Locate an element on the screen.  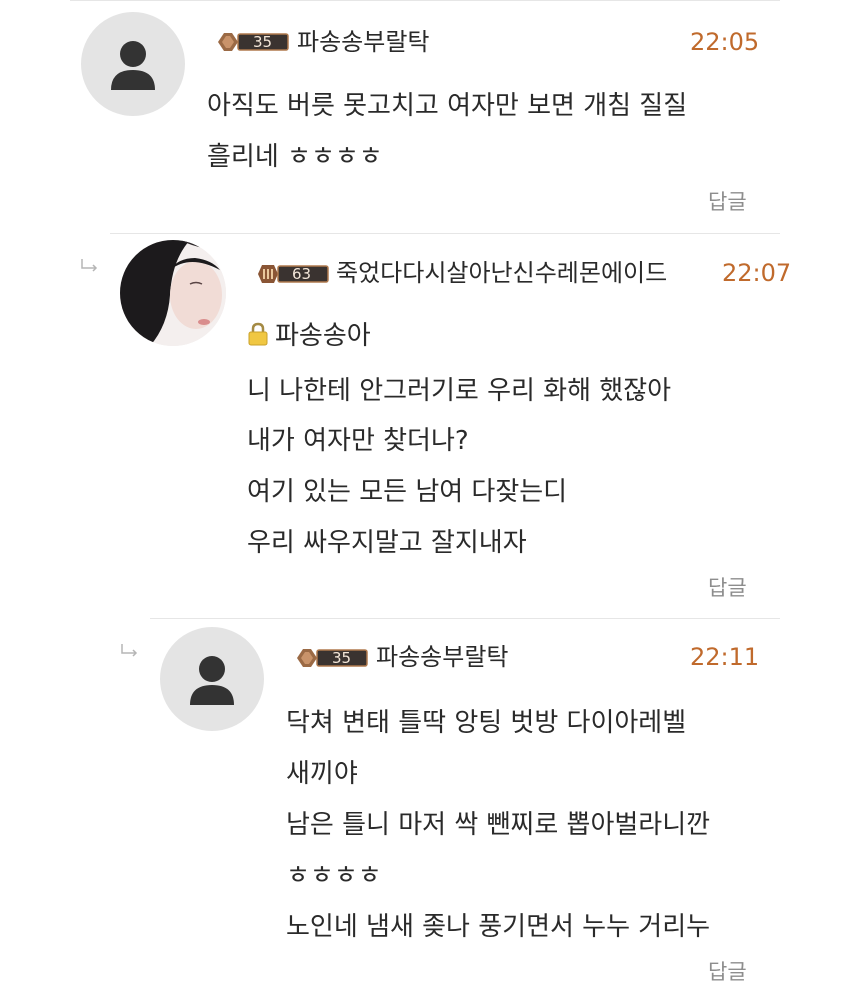
mention-name: 파송송아 is located at coordinates (323, 336).